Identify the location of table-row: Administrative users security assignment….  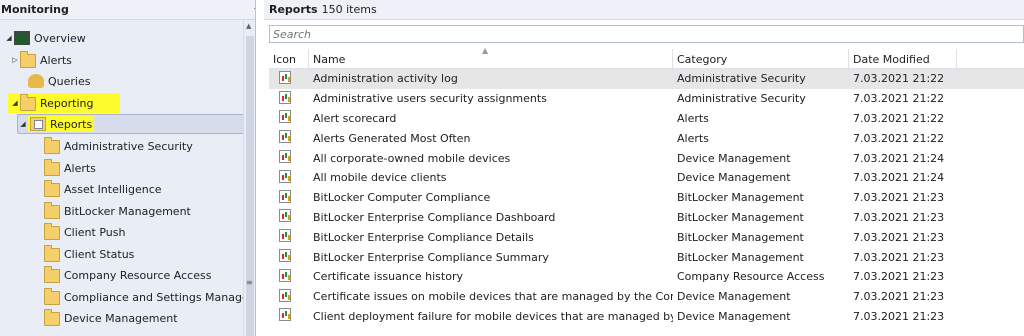
(646, 99).